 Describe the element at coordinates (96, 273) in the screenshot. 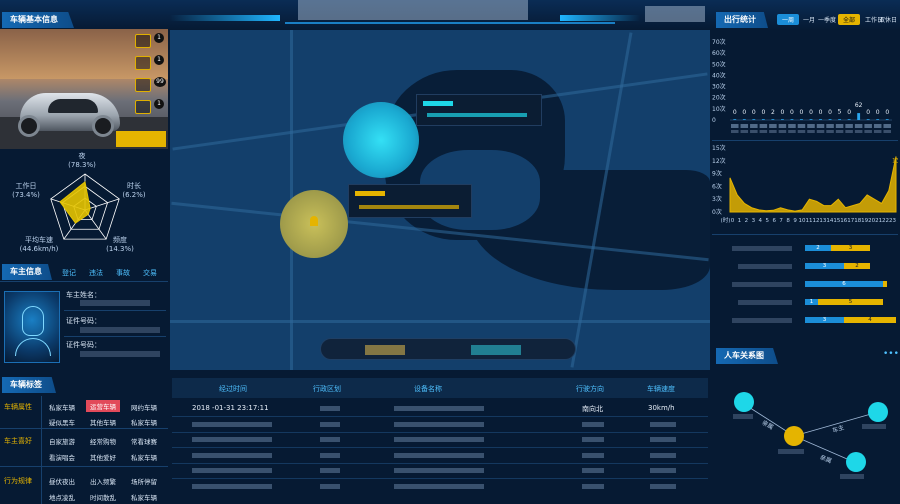

I see `tab-violation: 违法` at that location.